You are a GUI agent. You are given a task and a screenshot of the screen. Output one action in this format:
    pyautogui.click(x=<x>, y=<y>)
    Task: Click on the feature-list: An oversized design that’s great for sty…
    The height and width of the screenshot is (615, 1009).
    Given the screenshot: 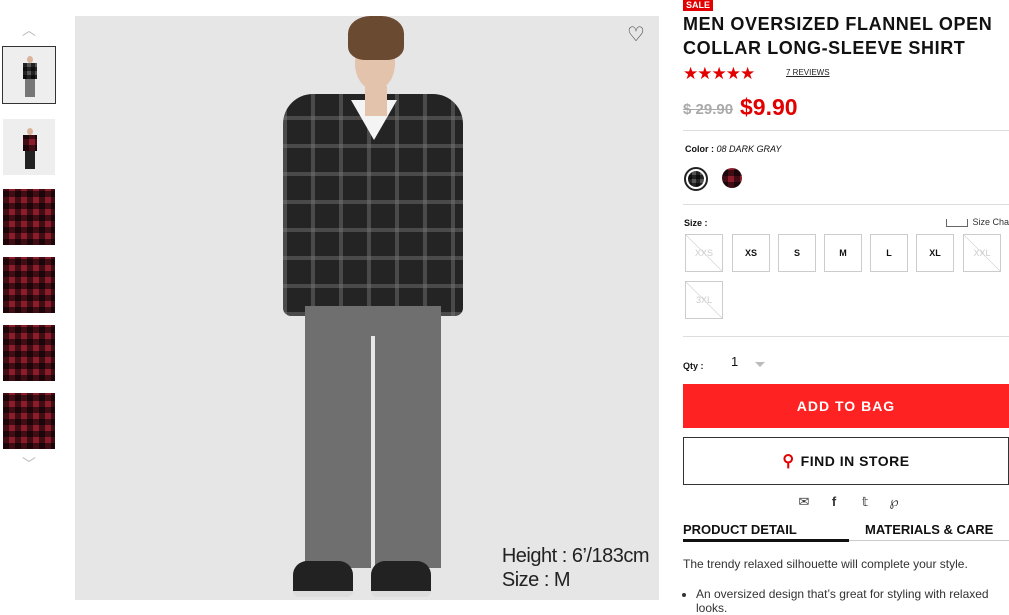 What is the action you would take?
    pyautogui.click(x=846, y=601)
    